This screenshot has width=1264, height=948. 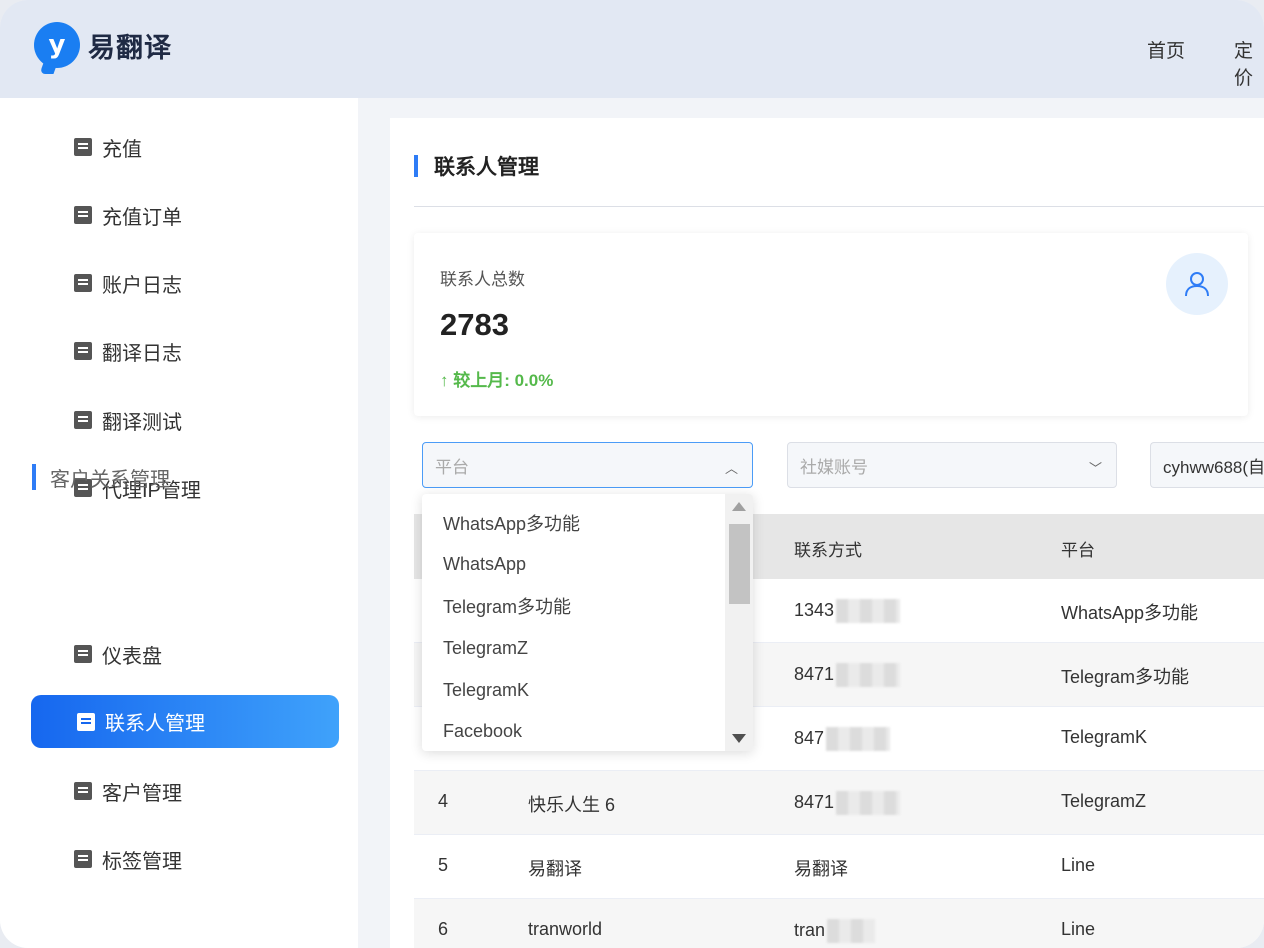 I want to click on sidebar-item-contacts: 联系人管理, so click(x=185, y=721).